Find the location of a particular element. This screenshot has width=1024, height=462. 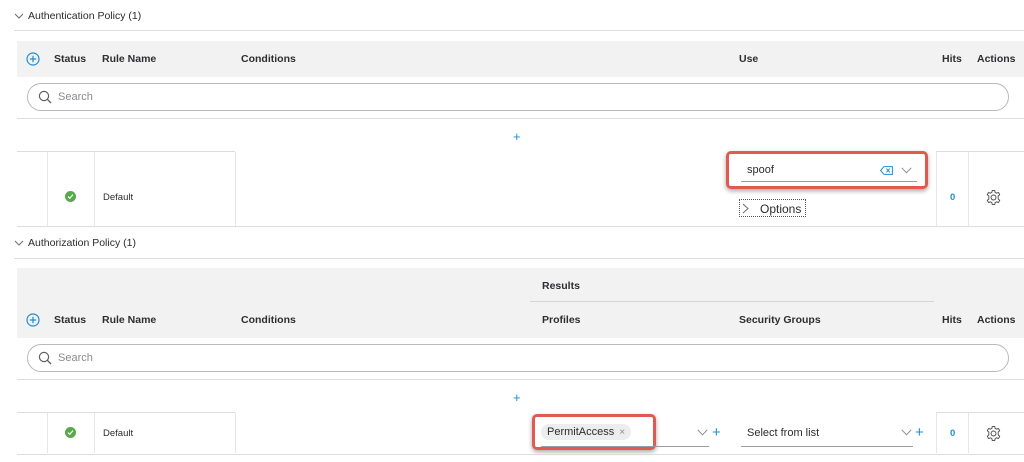

authz-policy-title: Authorization Policy (1) is located at coordinates (82, 243).